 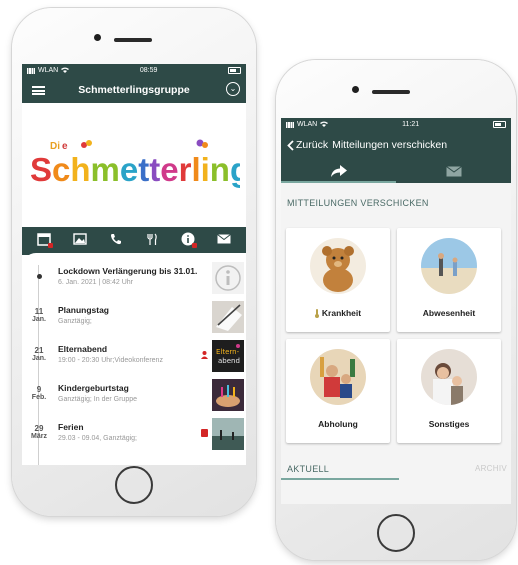 I want to click on tab-archive: ARCHIV, so click(x=491, y=468).